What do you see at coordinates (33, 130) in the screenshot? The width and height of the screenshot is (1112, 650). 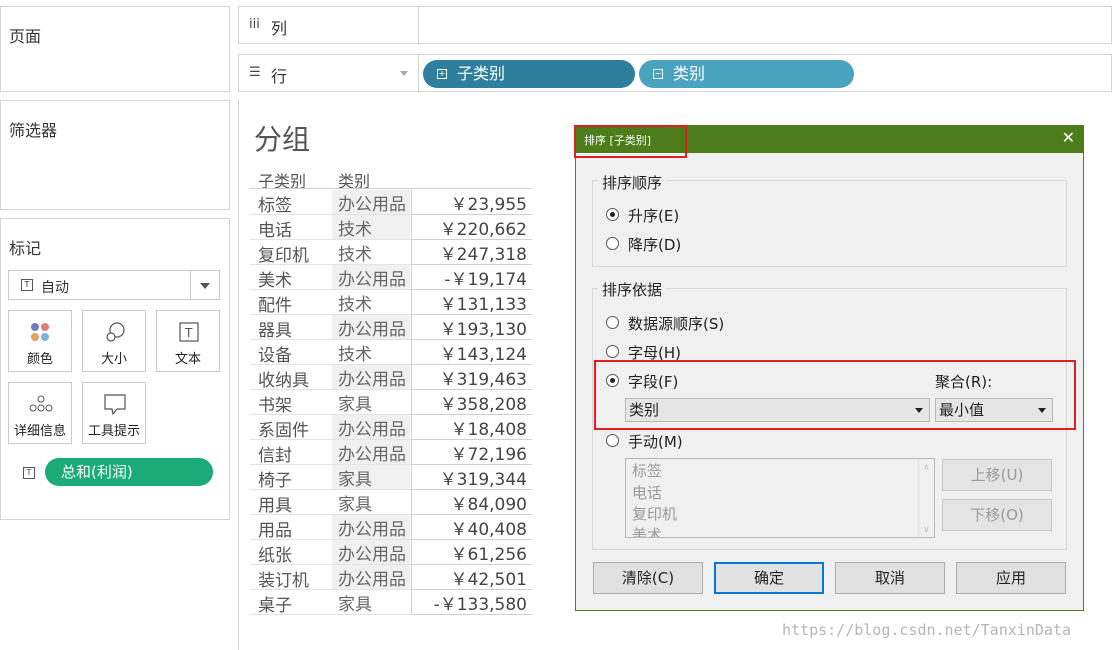 I see `filters-title: 筛选器` at bounding box center [33, 130].